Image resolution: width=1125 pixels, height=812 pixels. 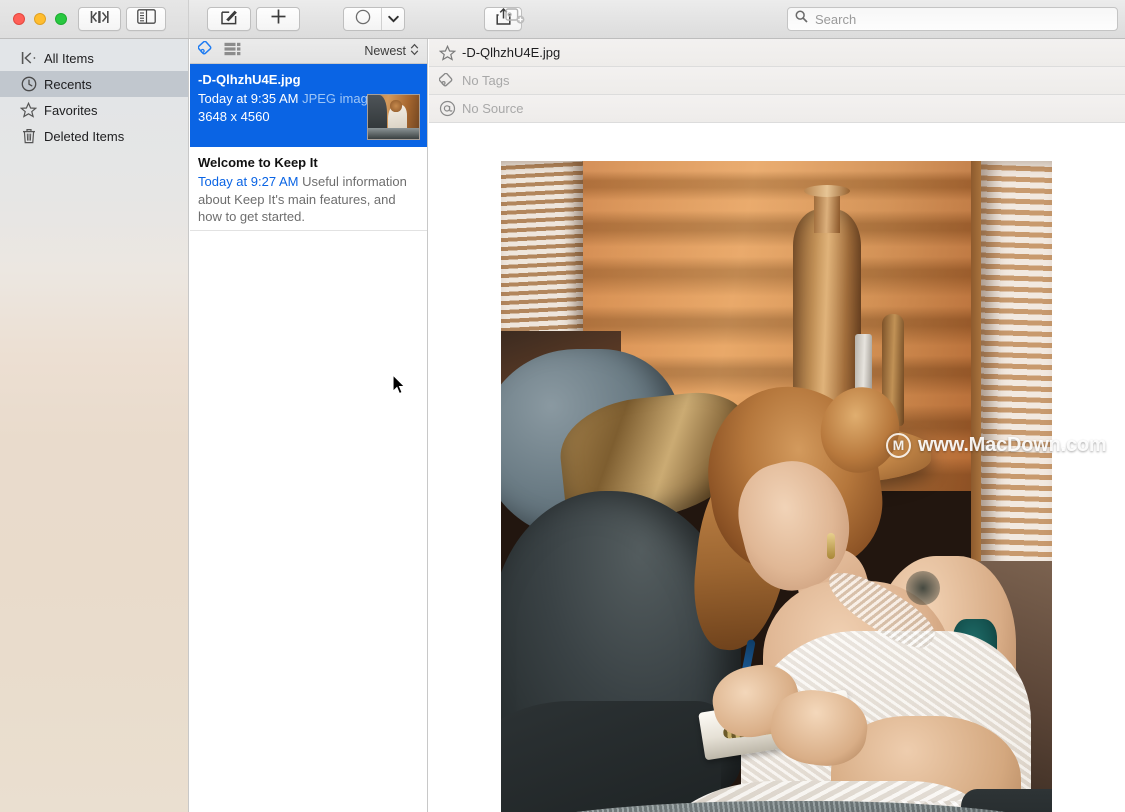 I want to click on shoulder-tattoo, so click(x=923, y=588).